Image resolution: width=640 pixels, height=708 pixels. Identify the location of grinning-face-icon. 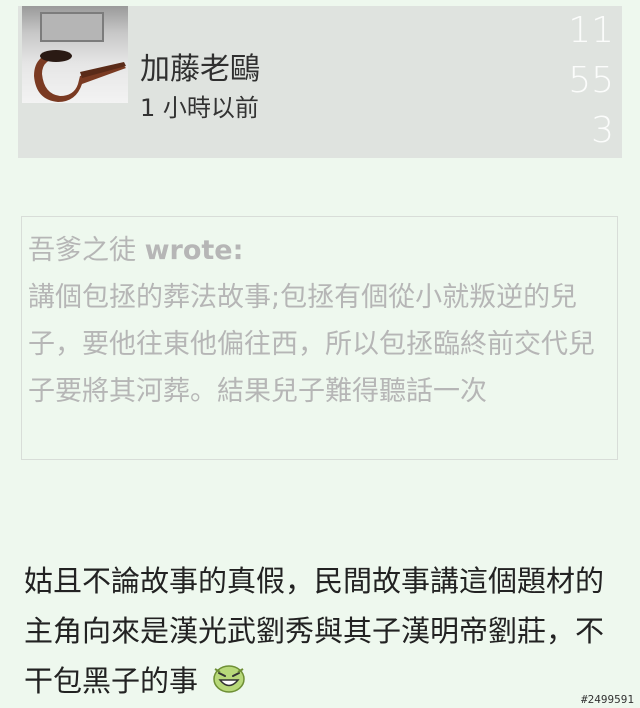
(229, 683).